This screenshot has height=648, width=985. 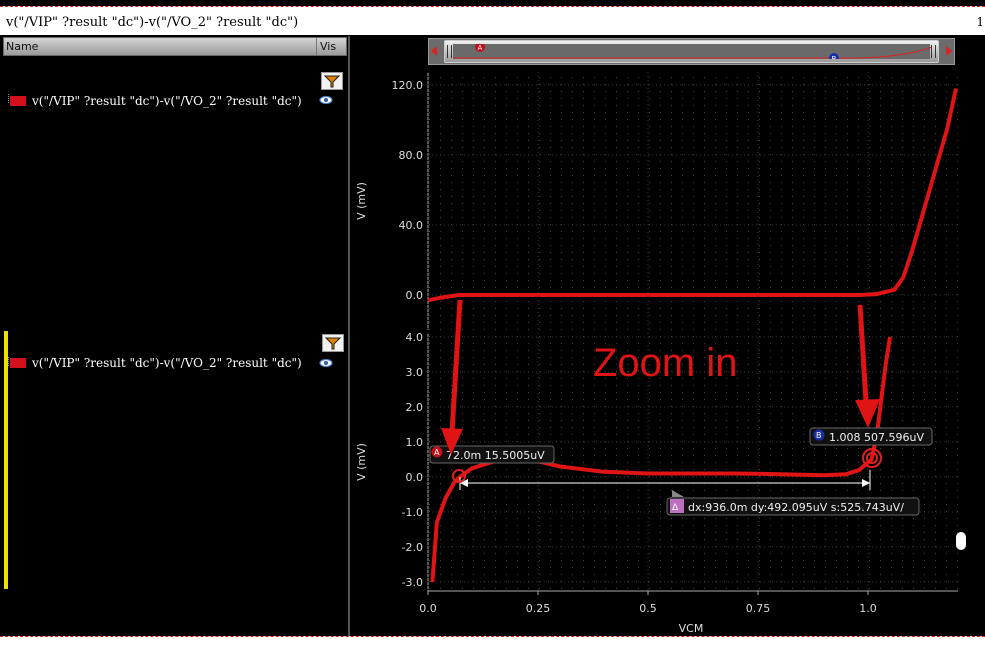 I want to click on zoom-in-annotation: Zoom in, so click(x=665, y=363).